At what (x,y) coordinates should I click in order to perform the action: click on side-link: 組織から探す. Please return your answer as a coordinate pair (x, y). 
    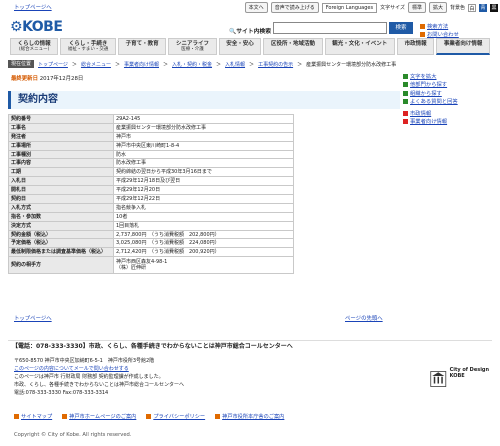
    Looking at the image, I should click on (426, 94).